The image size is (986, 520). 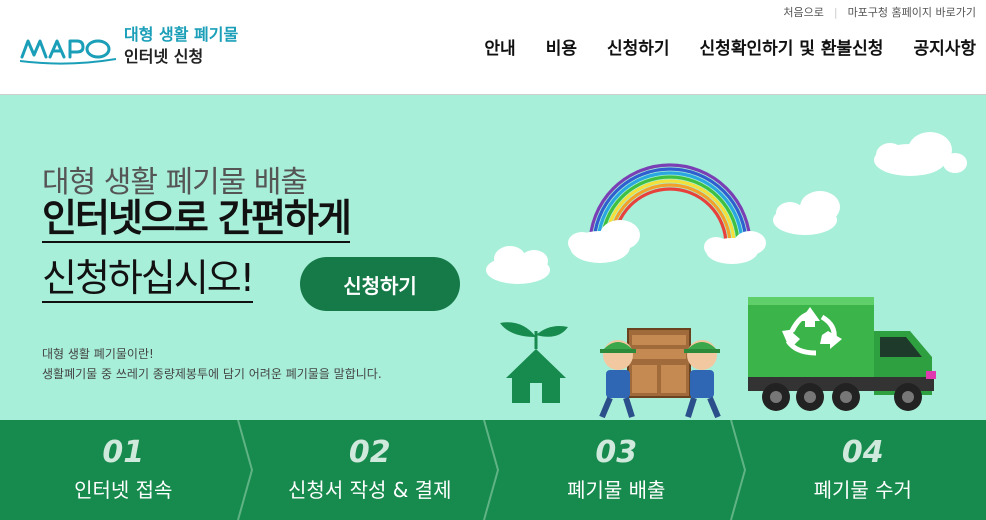 I want to click on step-number: 04, so click(x=862, y=452).